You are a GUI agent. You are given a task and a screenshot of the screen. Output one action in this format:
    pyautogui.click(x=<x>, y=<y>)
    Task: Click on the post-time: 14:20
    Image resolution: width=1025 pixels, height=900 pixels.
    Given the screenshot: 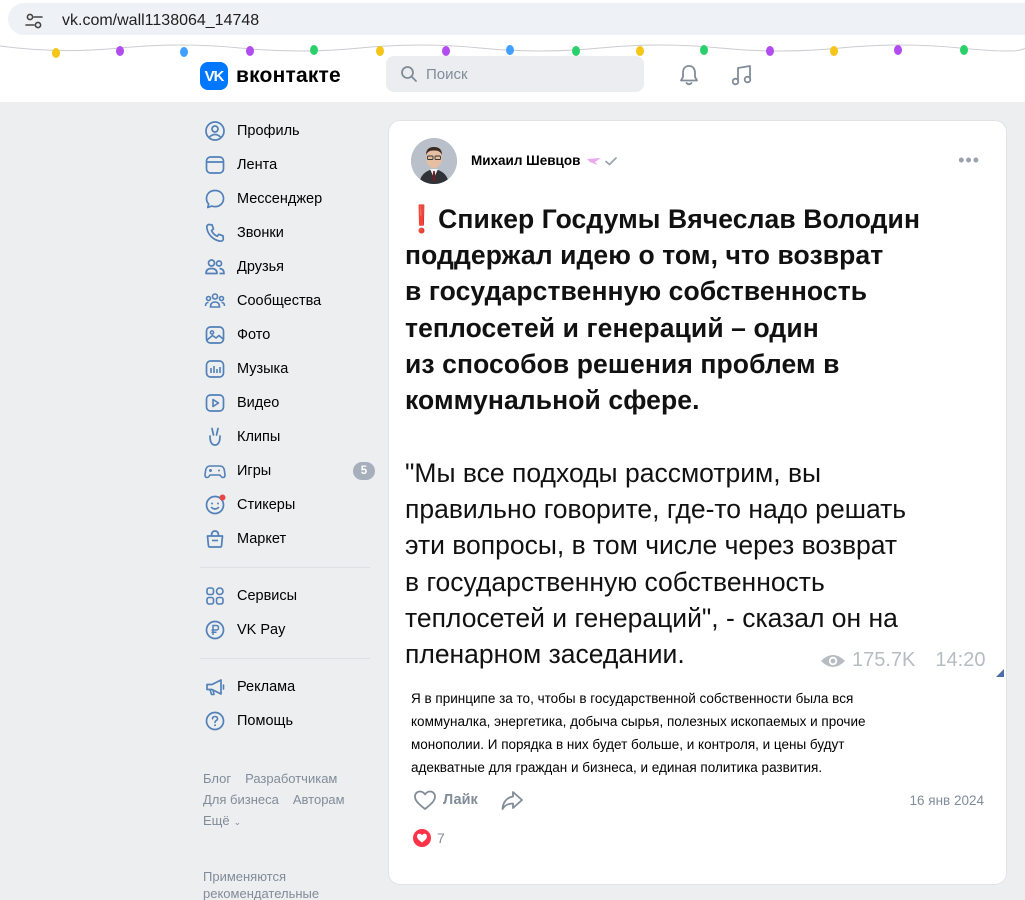 What is the action you would take?
    pyautogui.click(x=960, y=660)
    